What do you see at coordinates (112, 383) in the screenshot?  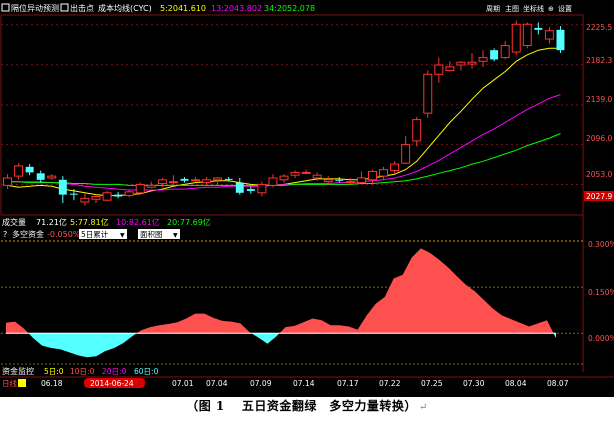 I see `cursor-date: 2014-06-24` at bounding box center [112, 383].